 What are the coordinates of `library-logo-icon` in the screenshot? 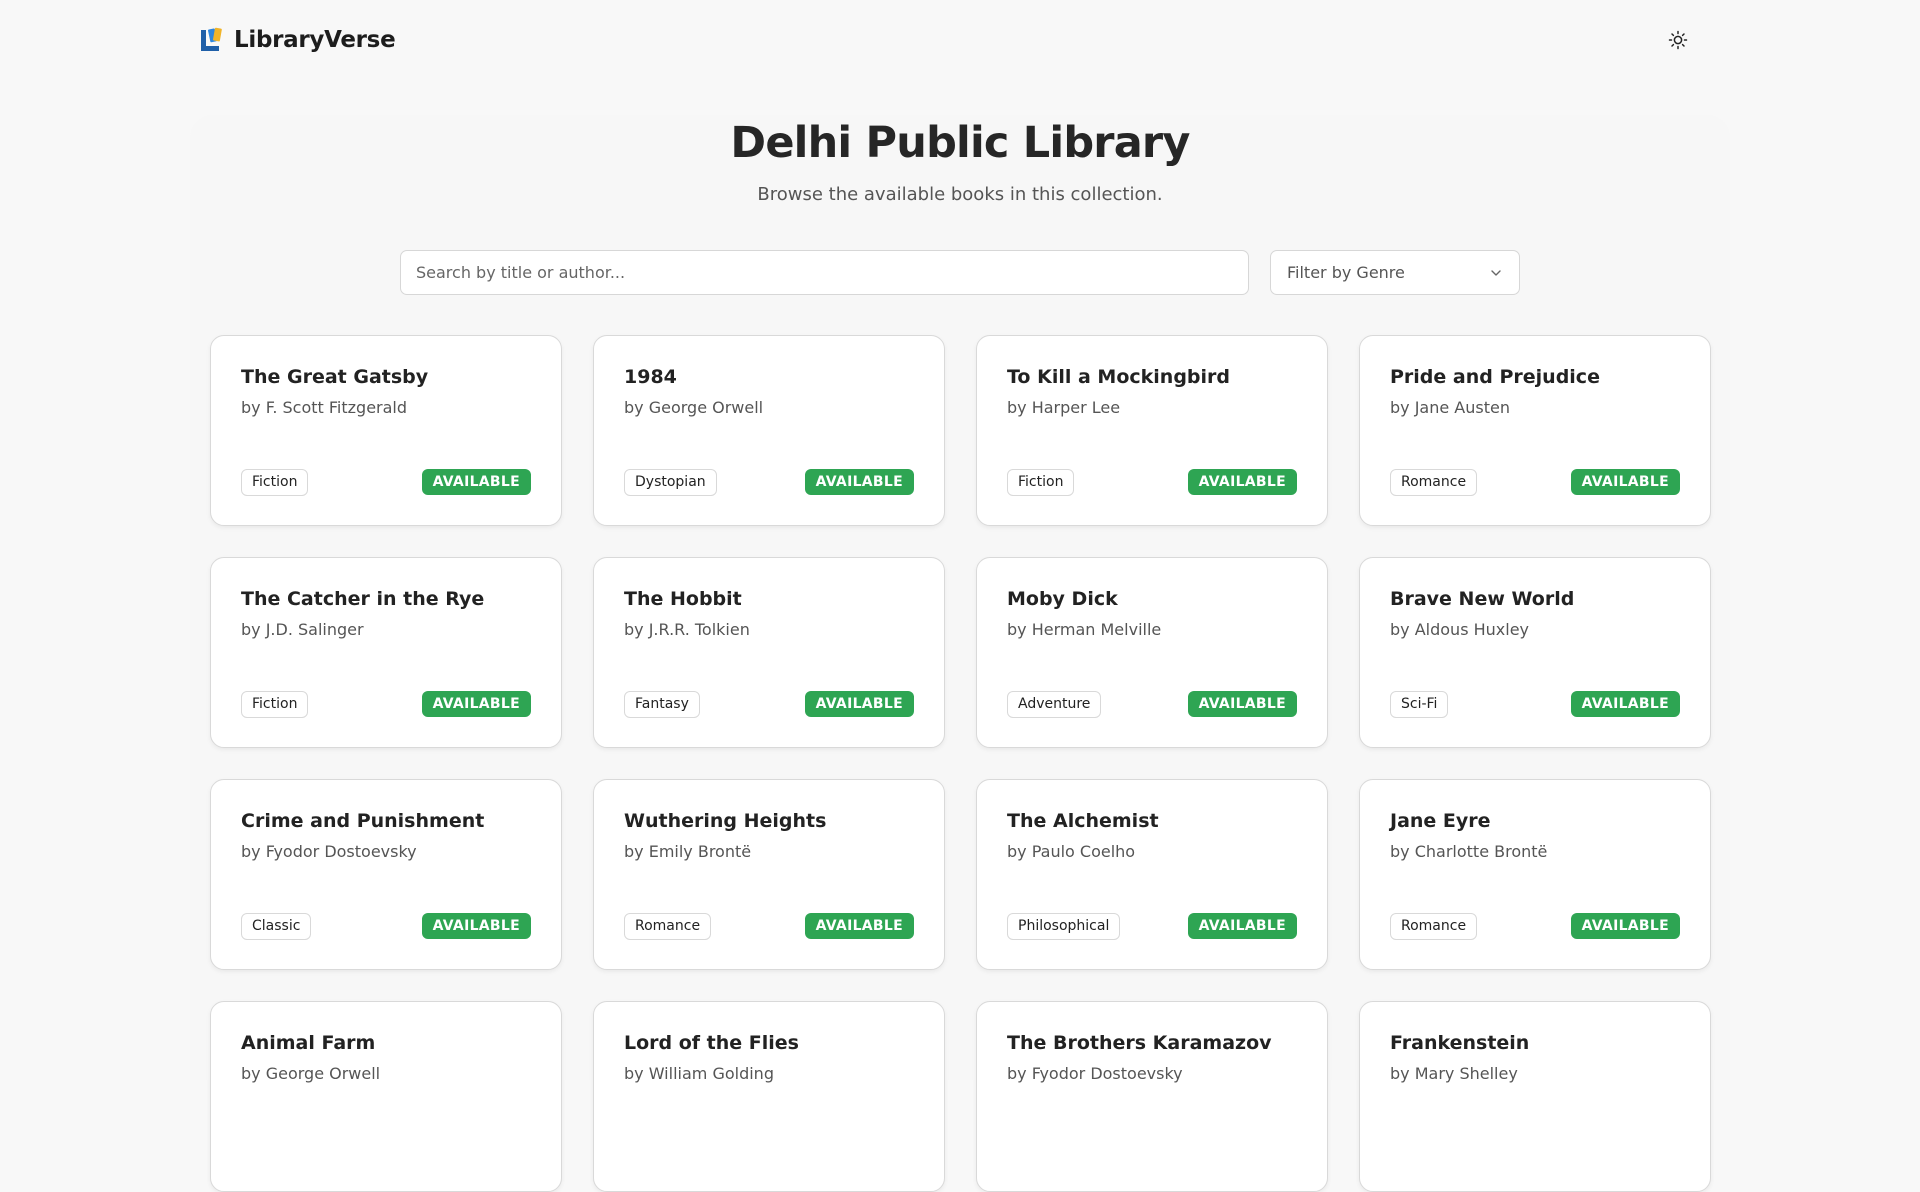 It's located at (211, 39).